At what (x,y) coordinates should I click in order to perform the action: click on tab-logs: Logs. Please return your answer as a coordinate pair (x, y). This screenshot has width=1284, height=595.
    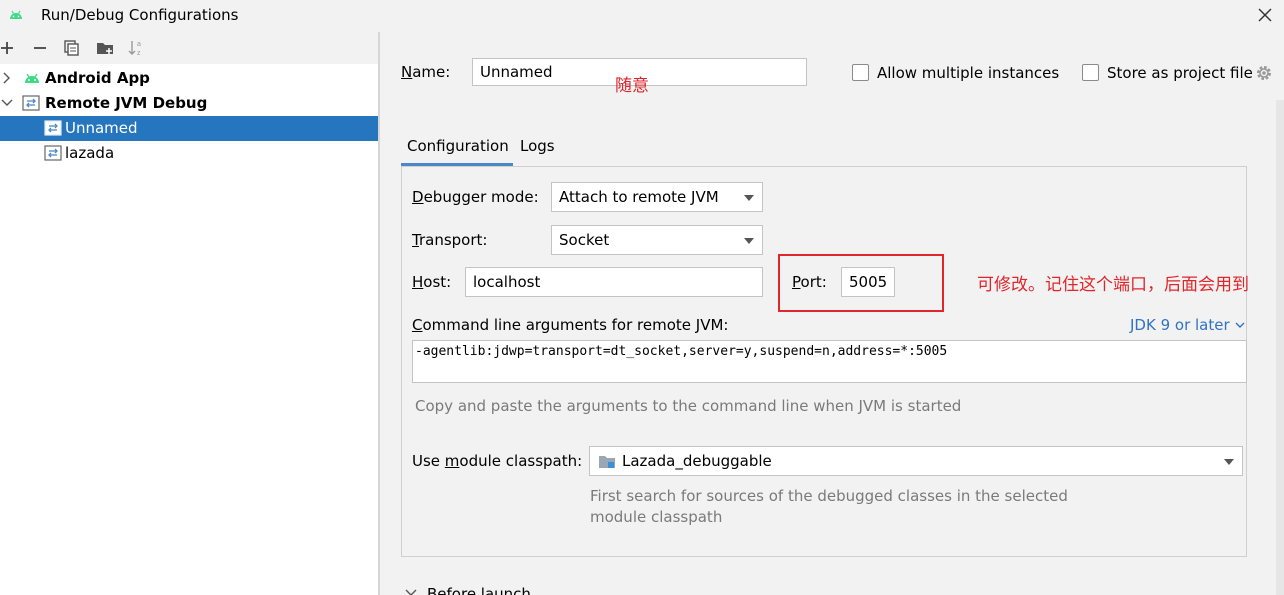
    Looking at the image, I should click on (537, 146).